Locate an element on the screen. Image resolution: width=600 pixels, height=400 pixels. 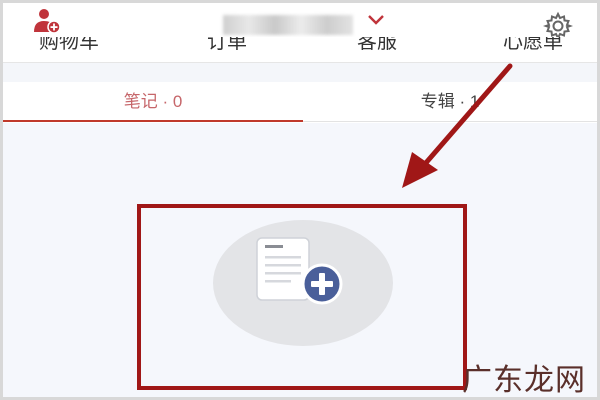
quick-menu-row: 购物车 订单 客服 心愿单 is located at coordinates (300, 49).